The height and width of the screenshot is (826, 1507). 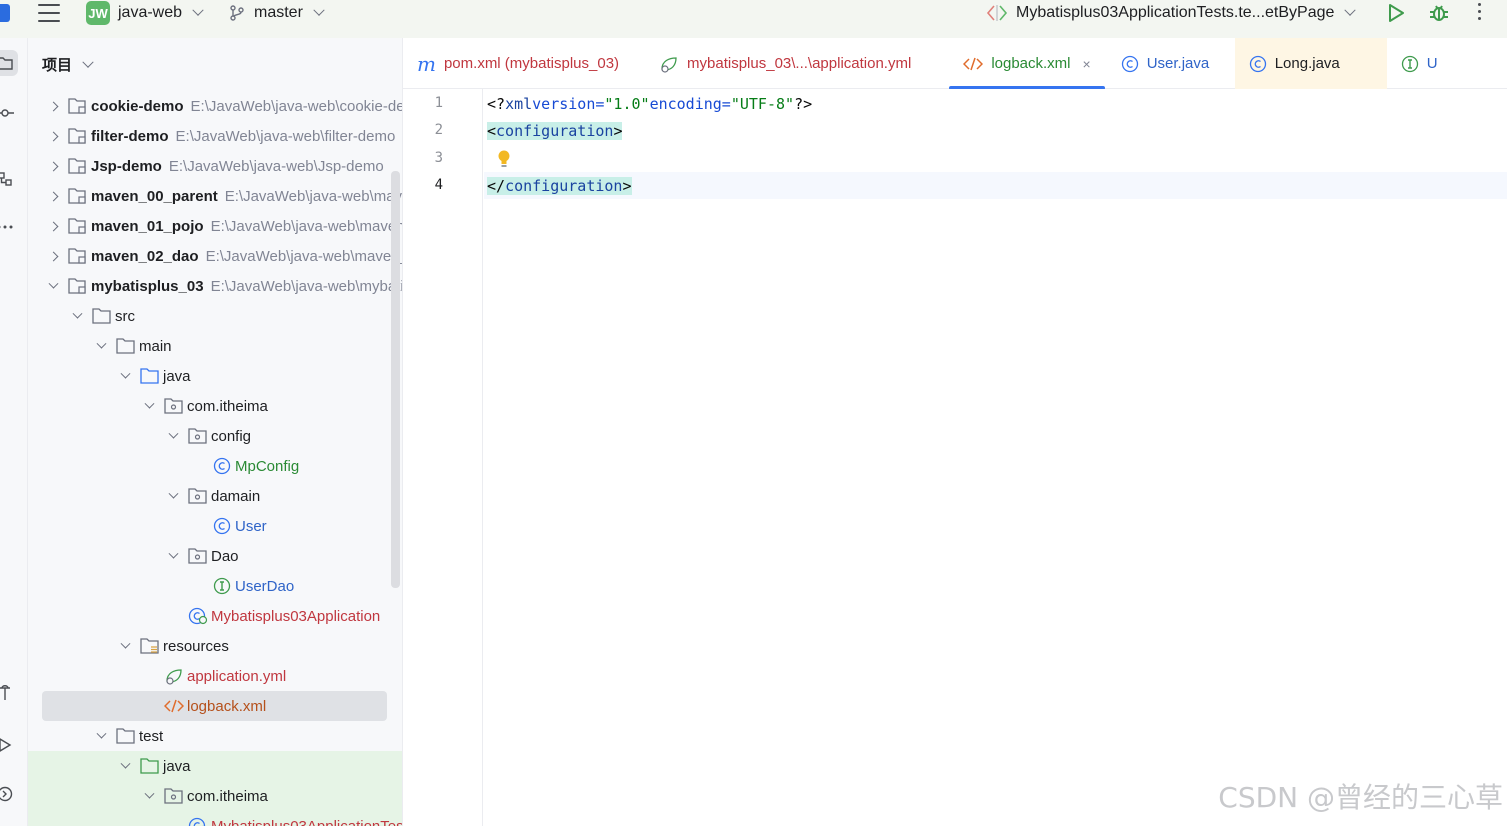 What do you see at coordinates (174, 706) in the screenshot?
I see `xml-icon` at bounding box center [174, 706].